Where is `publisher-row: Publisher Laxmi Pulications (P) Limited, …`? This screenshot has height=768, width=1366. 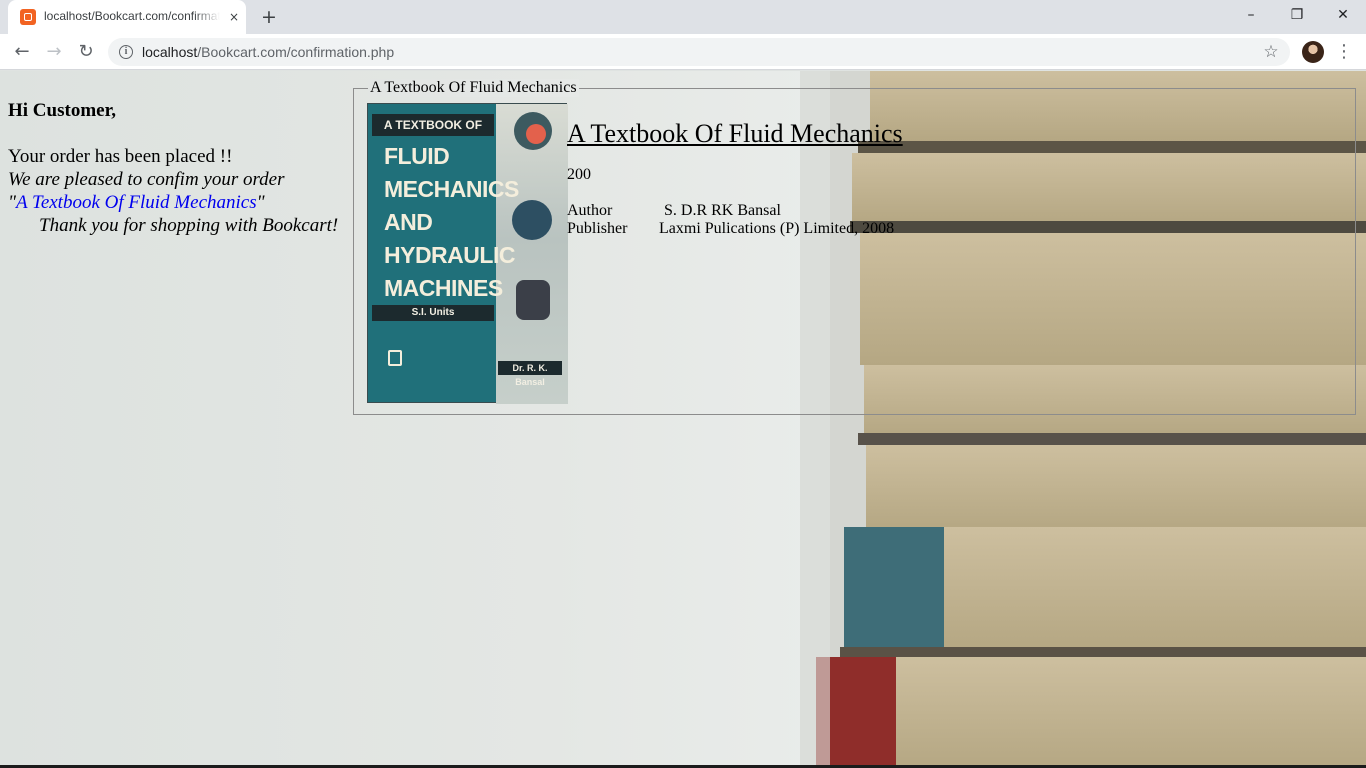
publisher-row: Publisher Laxmi Pulications (P) Limited, … is located at coordinates (730, 229).